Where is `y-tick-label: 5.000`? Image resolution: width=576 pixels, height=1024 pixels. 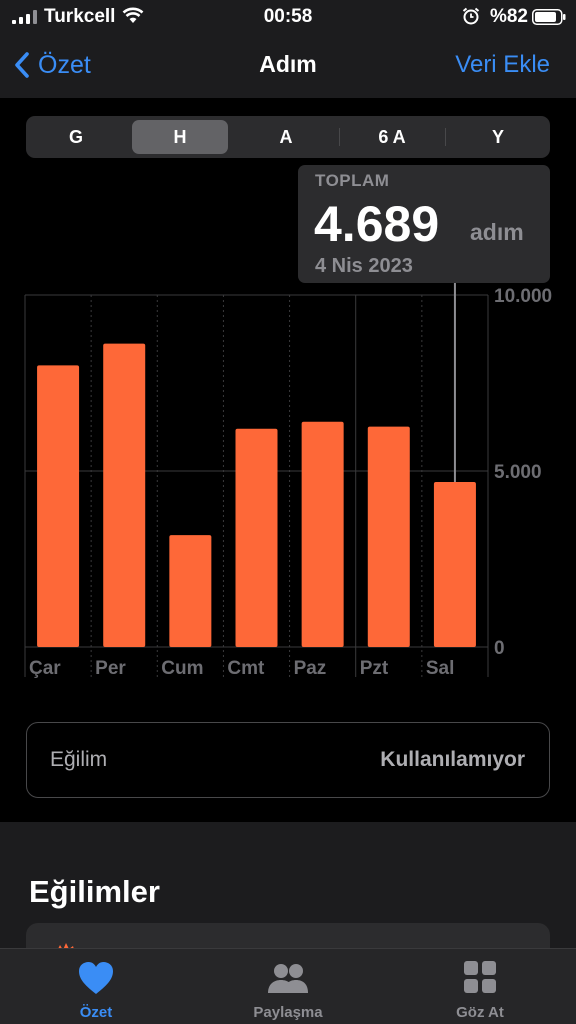 y-tick-label: 5.000 is located at coordinates (518, 472).